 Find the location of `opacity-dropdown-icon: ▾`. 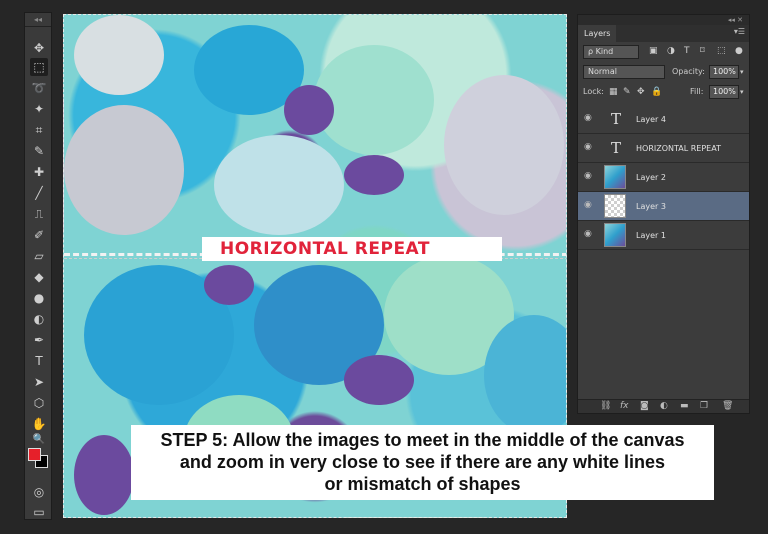

opacity-dropdown-icon: ▾ is located at coordinates (742, 72).